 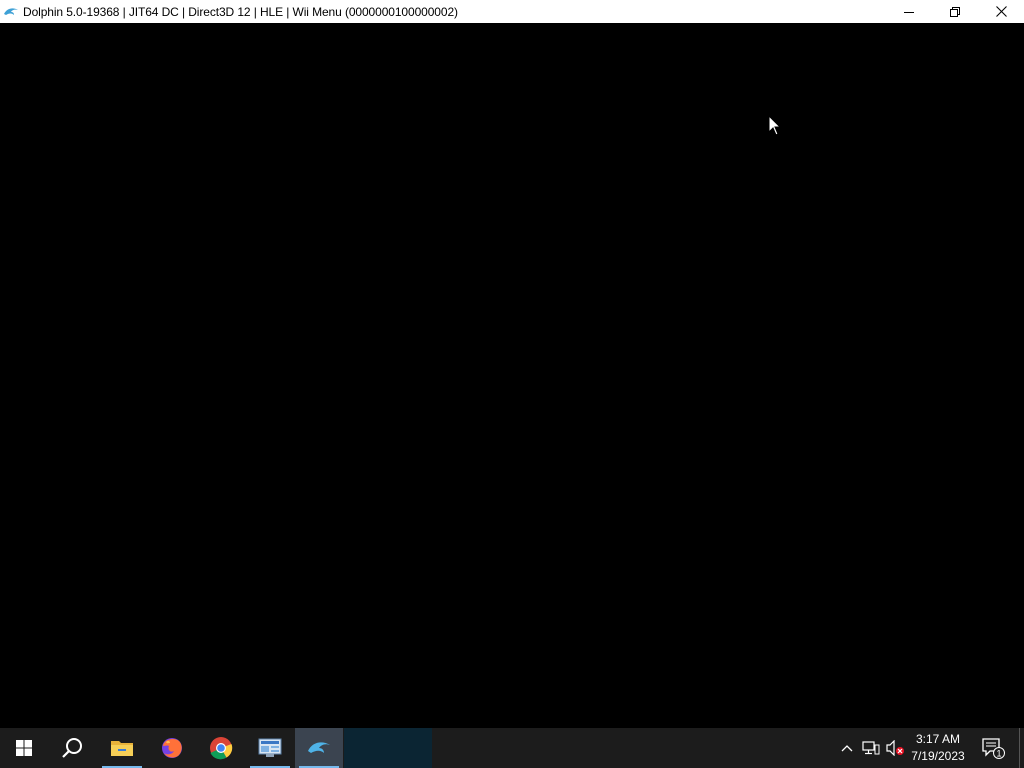 I want to click on search-button, so click(x=72, y=748).